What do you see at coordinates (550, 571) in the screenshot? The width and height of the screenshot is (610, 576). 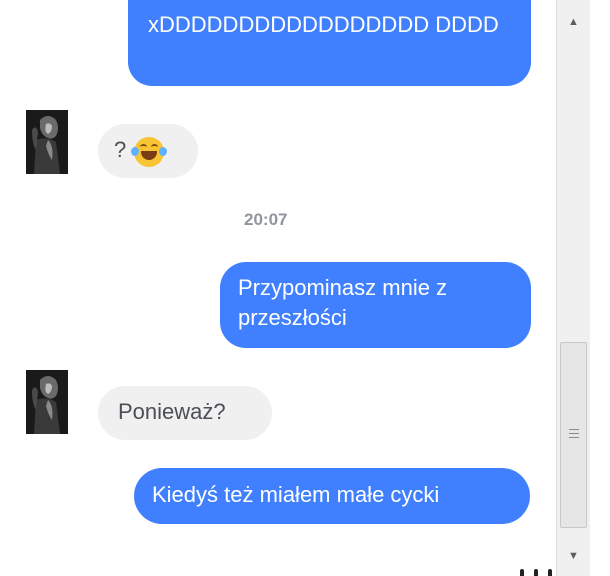 I see `cropped-bottom-edge` at bounding box center [550, 571].